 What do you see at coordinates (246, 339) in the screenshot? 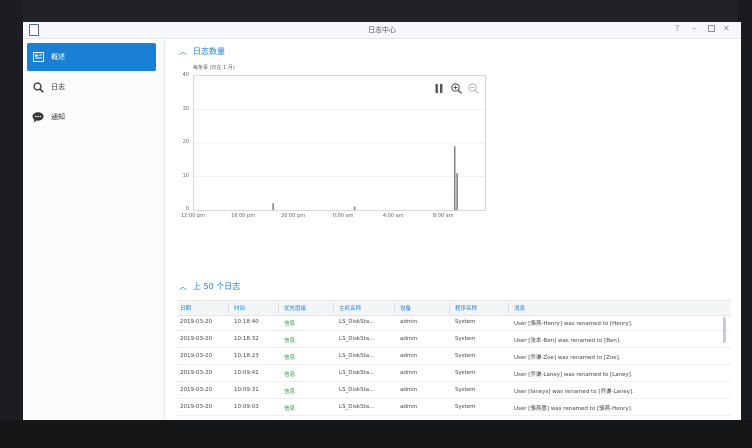
I see `cell-time: 10:18:32` at bounding box center [246, 339].